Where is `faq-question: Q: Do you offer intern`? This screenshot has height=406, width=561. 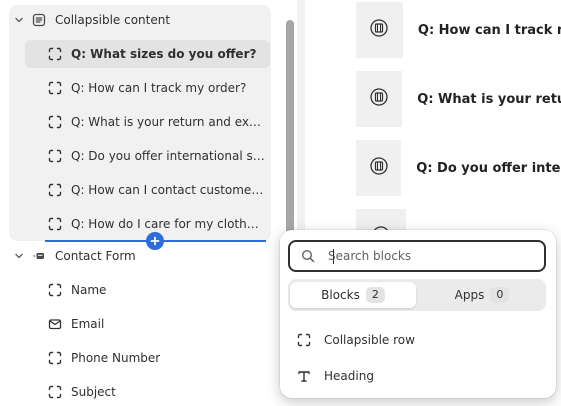 faq-question: Q: Do you offer intern is located at coordinates (488, 168).